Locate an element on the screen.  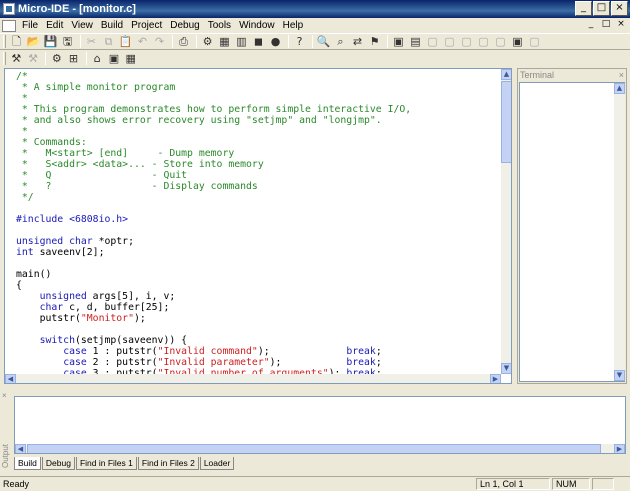
title-bar: Micro-IDE - [monitor.c] _ □ × is located at coordinates (315, 9).